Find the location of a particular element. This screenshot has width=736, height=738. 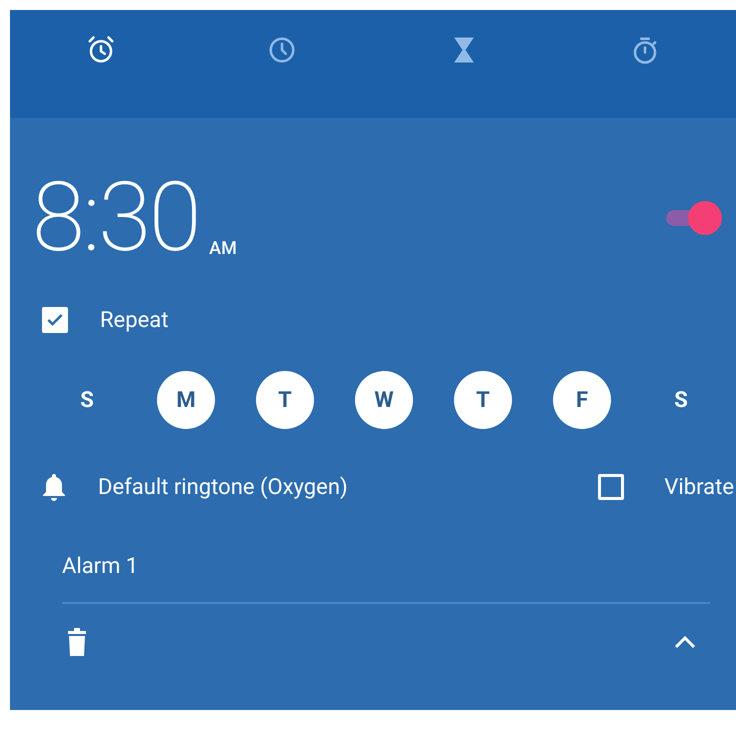

am-pm-label: AM is located at coordinates (223, 249).